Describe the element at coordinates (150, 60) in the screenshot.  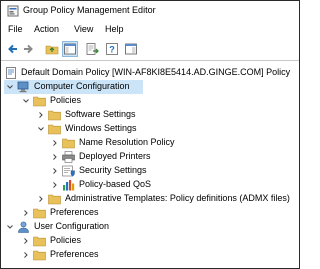
I see `toolbar-divider` at that location.